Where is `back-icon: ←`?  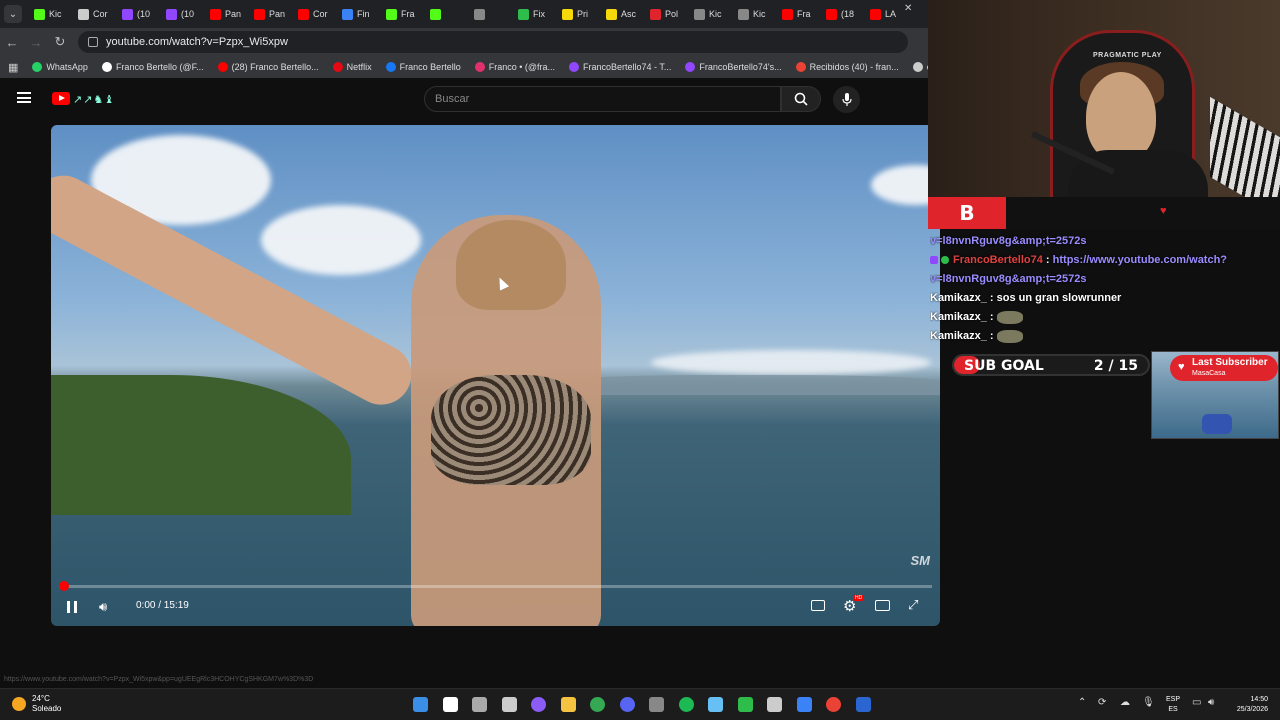
back-icon: ← is located at coordinates (12, 42).